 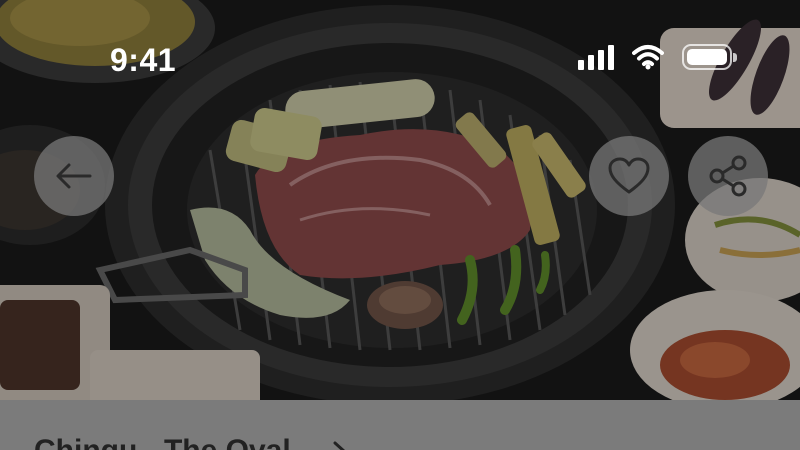 What do you see at coordinates (143, 60) in the screenshot?
I see `status-time: 9:41` at bounding box center [143, 60].